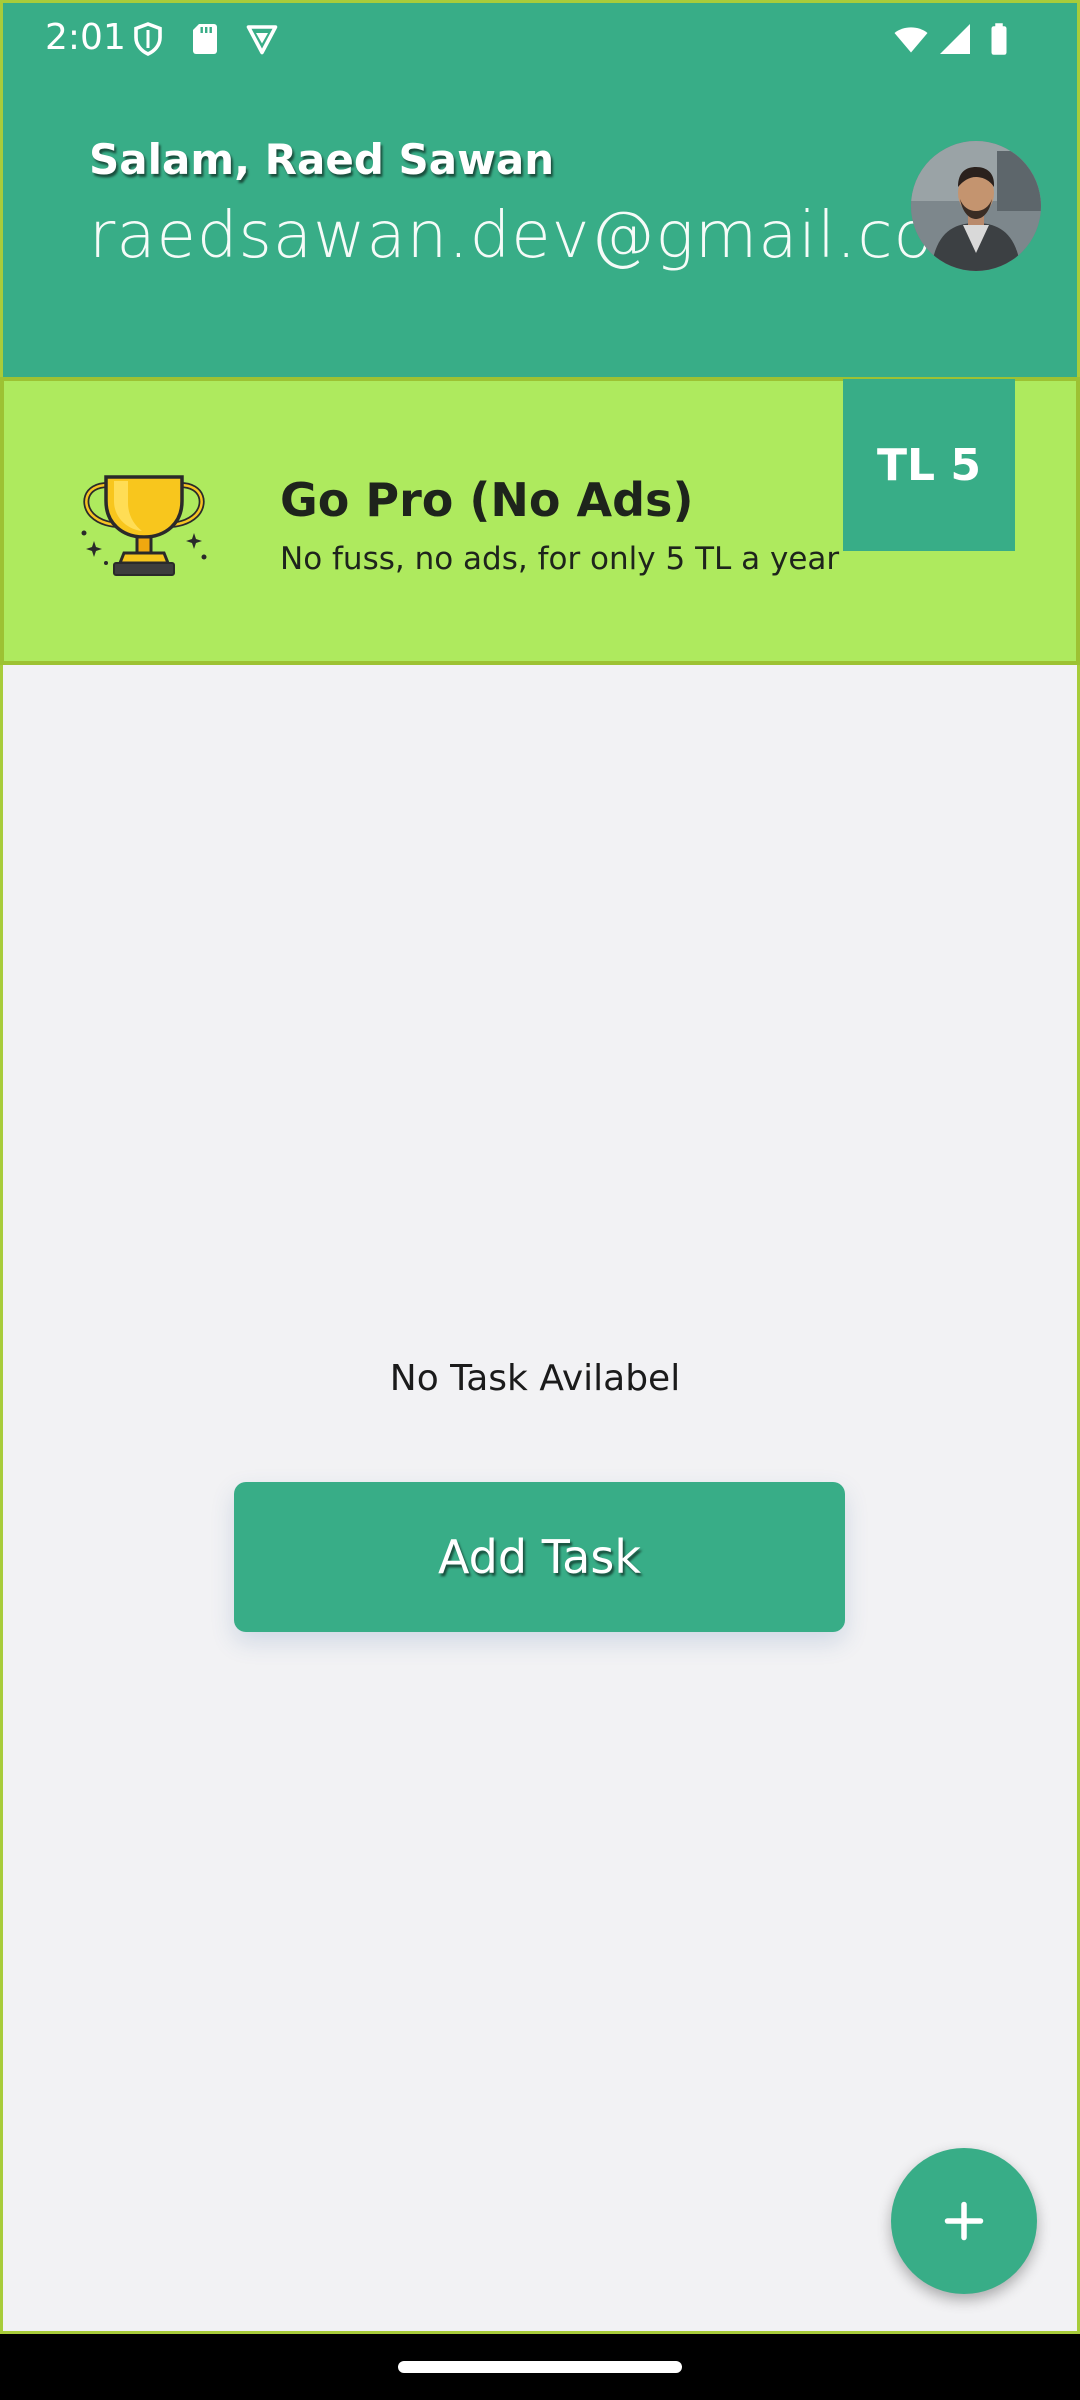 This screenshot has height=2400, width=1080. Describe the element at coordinates (541, 39) in the screenshot. I see `status-bar: 2:01` at that location.